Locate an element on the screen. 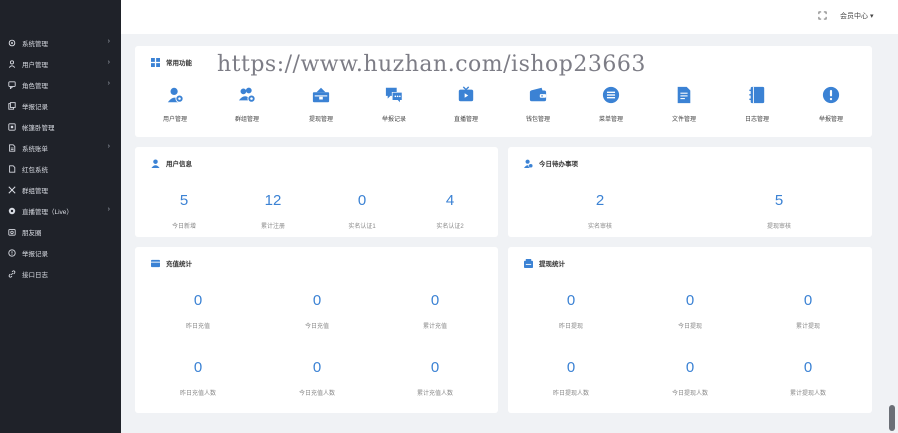 This screenshot has width=898, height=433. stat-total-recharge-users: 0 累计充值人数 is located at coordinates (434, 378).